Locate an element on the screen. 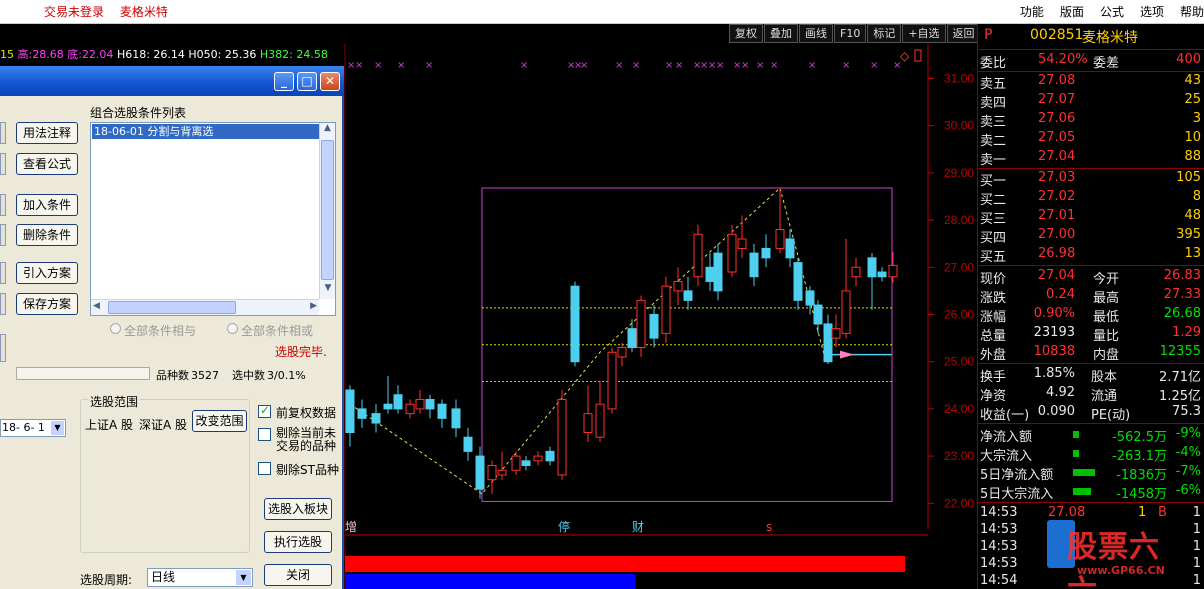 The image size is (1204, 589). dialog-left-button-0: 用法注释 is located at coordinates (47, 133).